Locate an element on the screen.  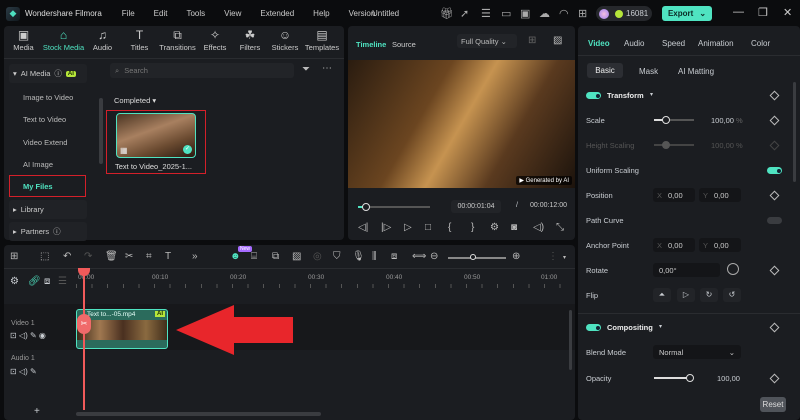
transform-toggle is located at coordinates (593, 95).